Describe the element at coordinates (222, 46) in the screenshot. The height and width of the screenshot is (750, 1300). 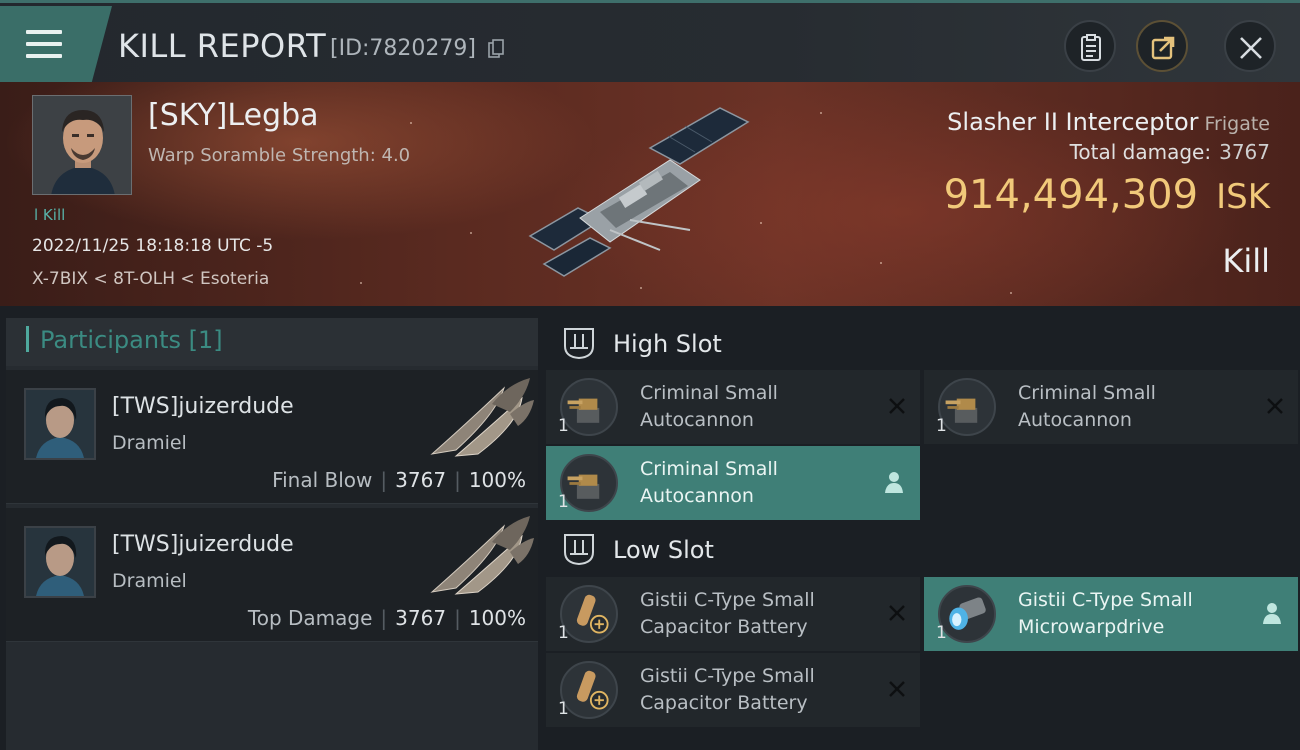
I see `page-title: KILL REPORT` at that location.